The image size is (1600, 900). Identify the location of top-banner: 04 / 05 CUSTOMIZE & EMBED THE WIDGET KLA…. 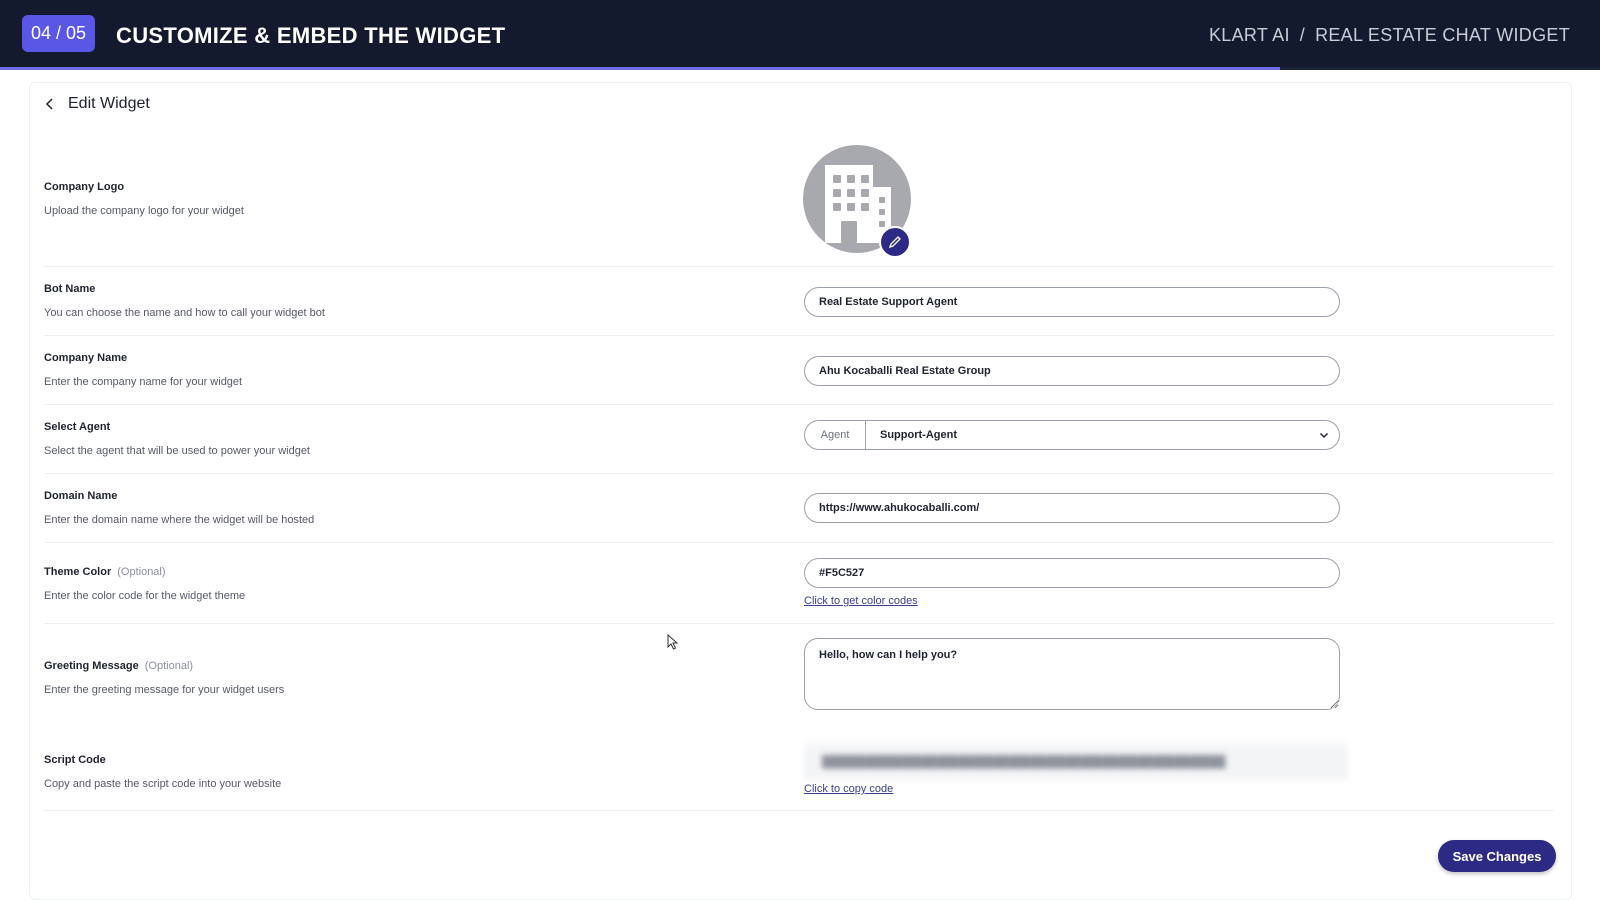
(800, 35).